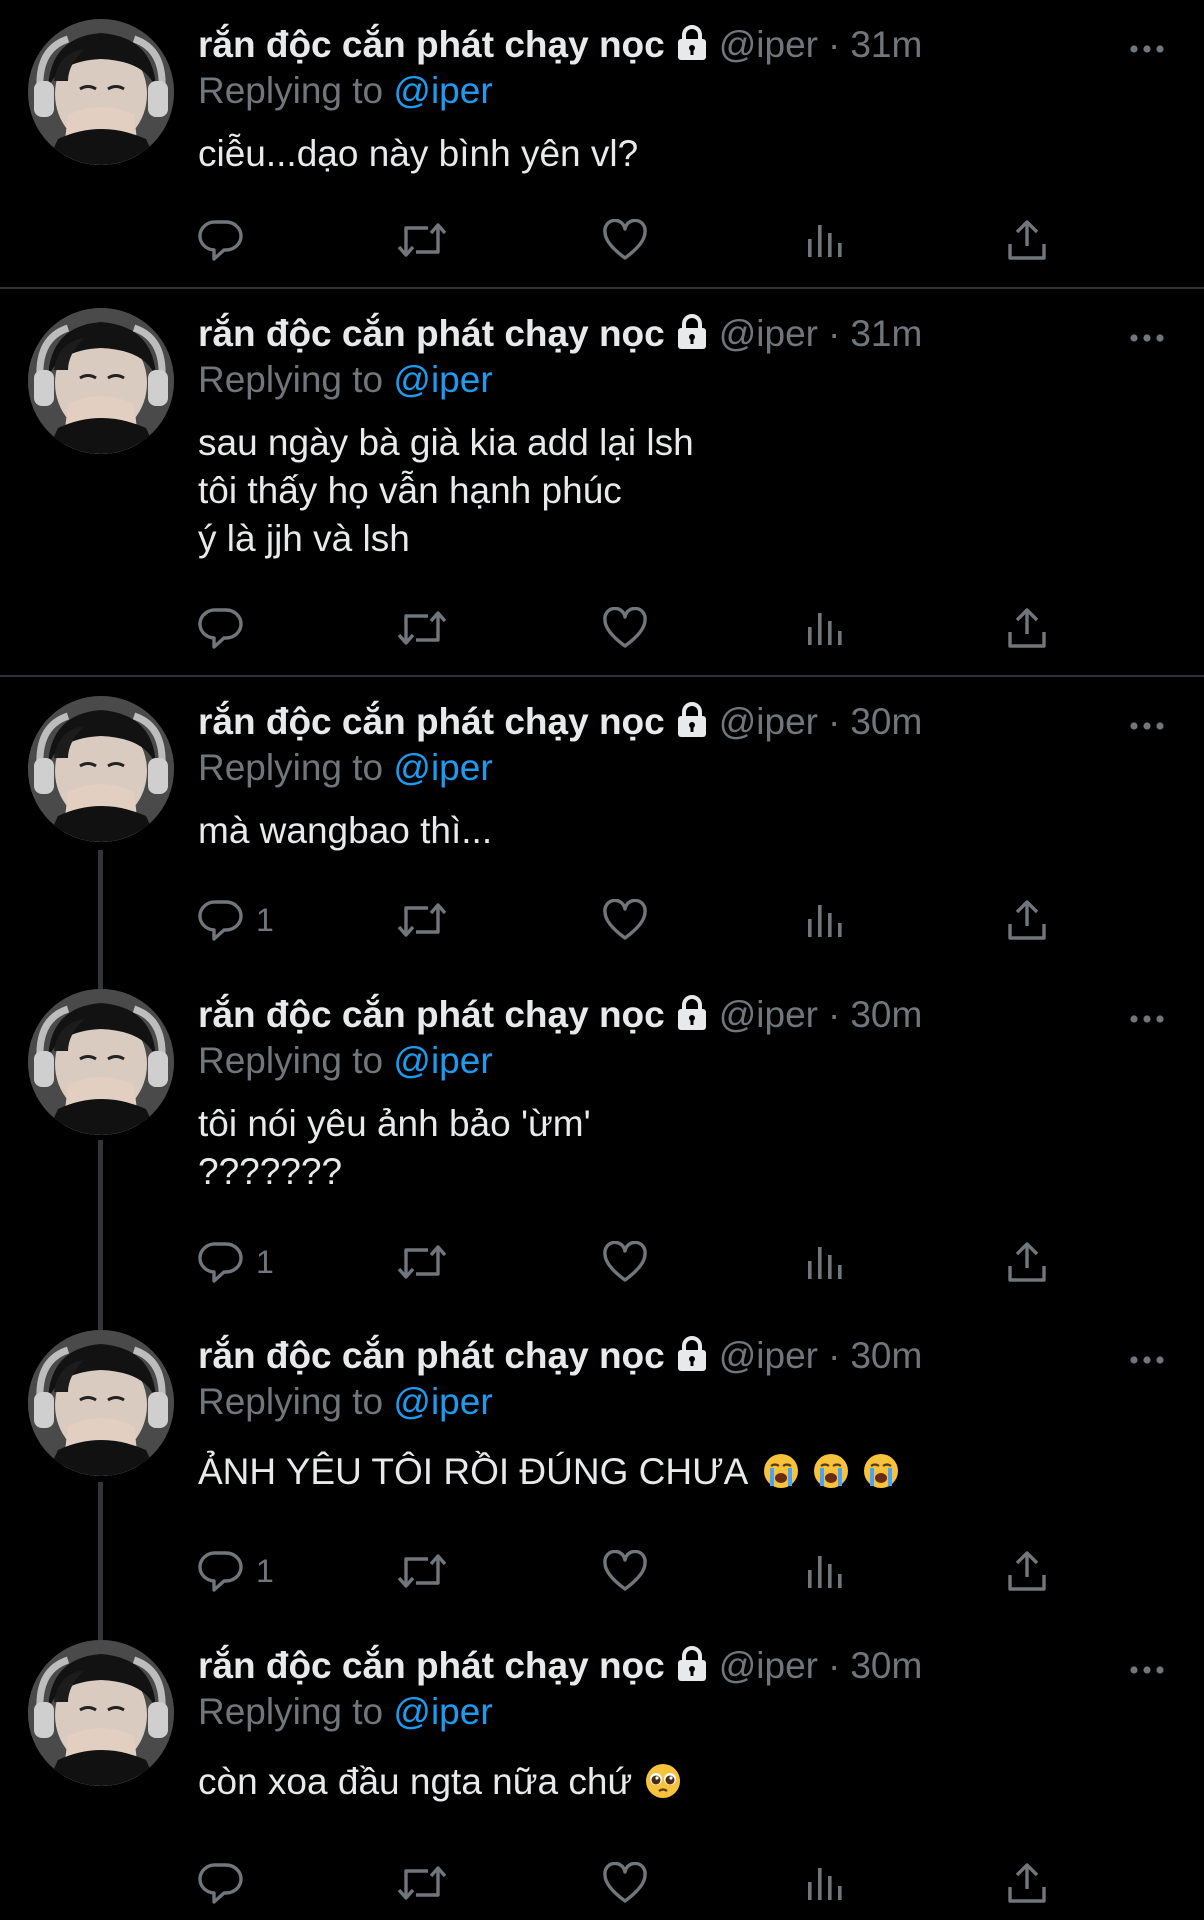  I want to click on tweet-text-line: ẢNH YÊU TÔI RỒI ĐÚNG CHƯA, so click(549, 1472).